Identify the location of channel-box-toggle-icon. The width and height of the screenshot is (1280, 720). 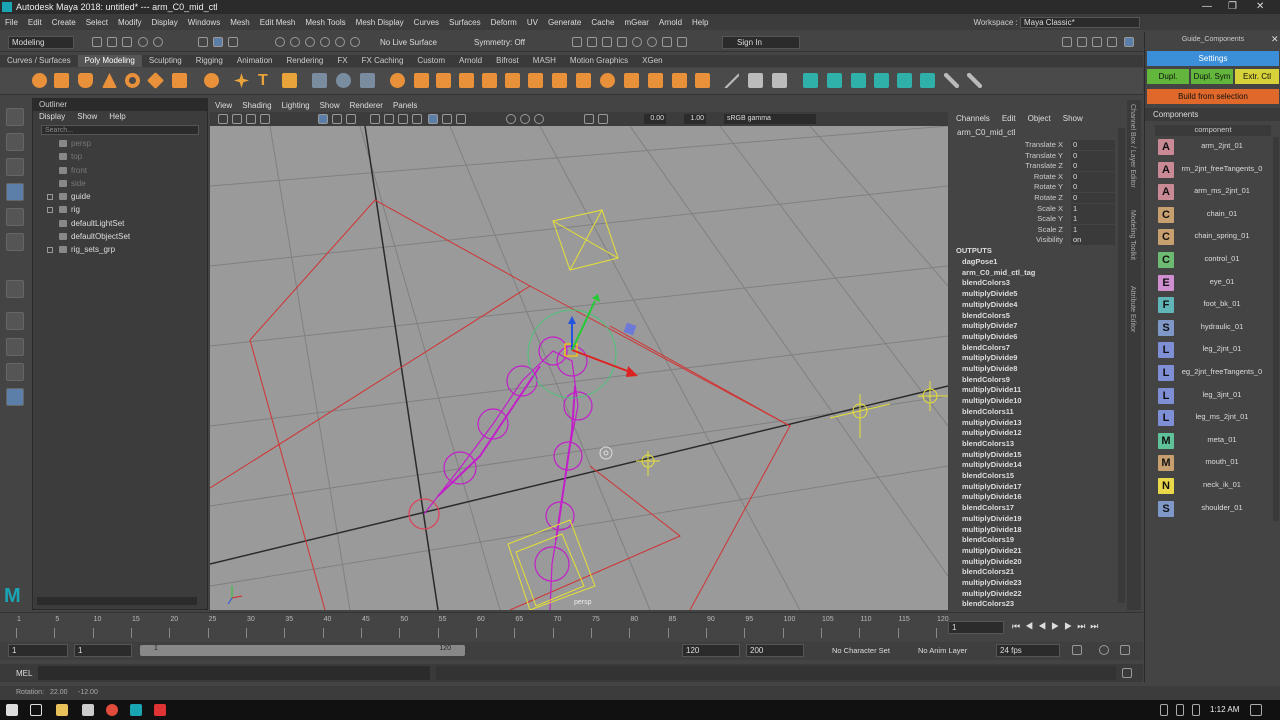
(1129, 42).